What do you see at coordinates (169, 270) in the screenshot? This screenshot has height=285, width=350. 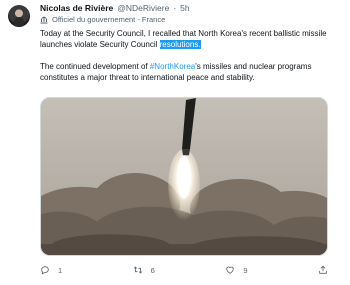 I see `retweet-button: 6` at bounding box center [169, 270].